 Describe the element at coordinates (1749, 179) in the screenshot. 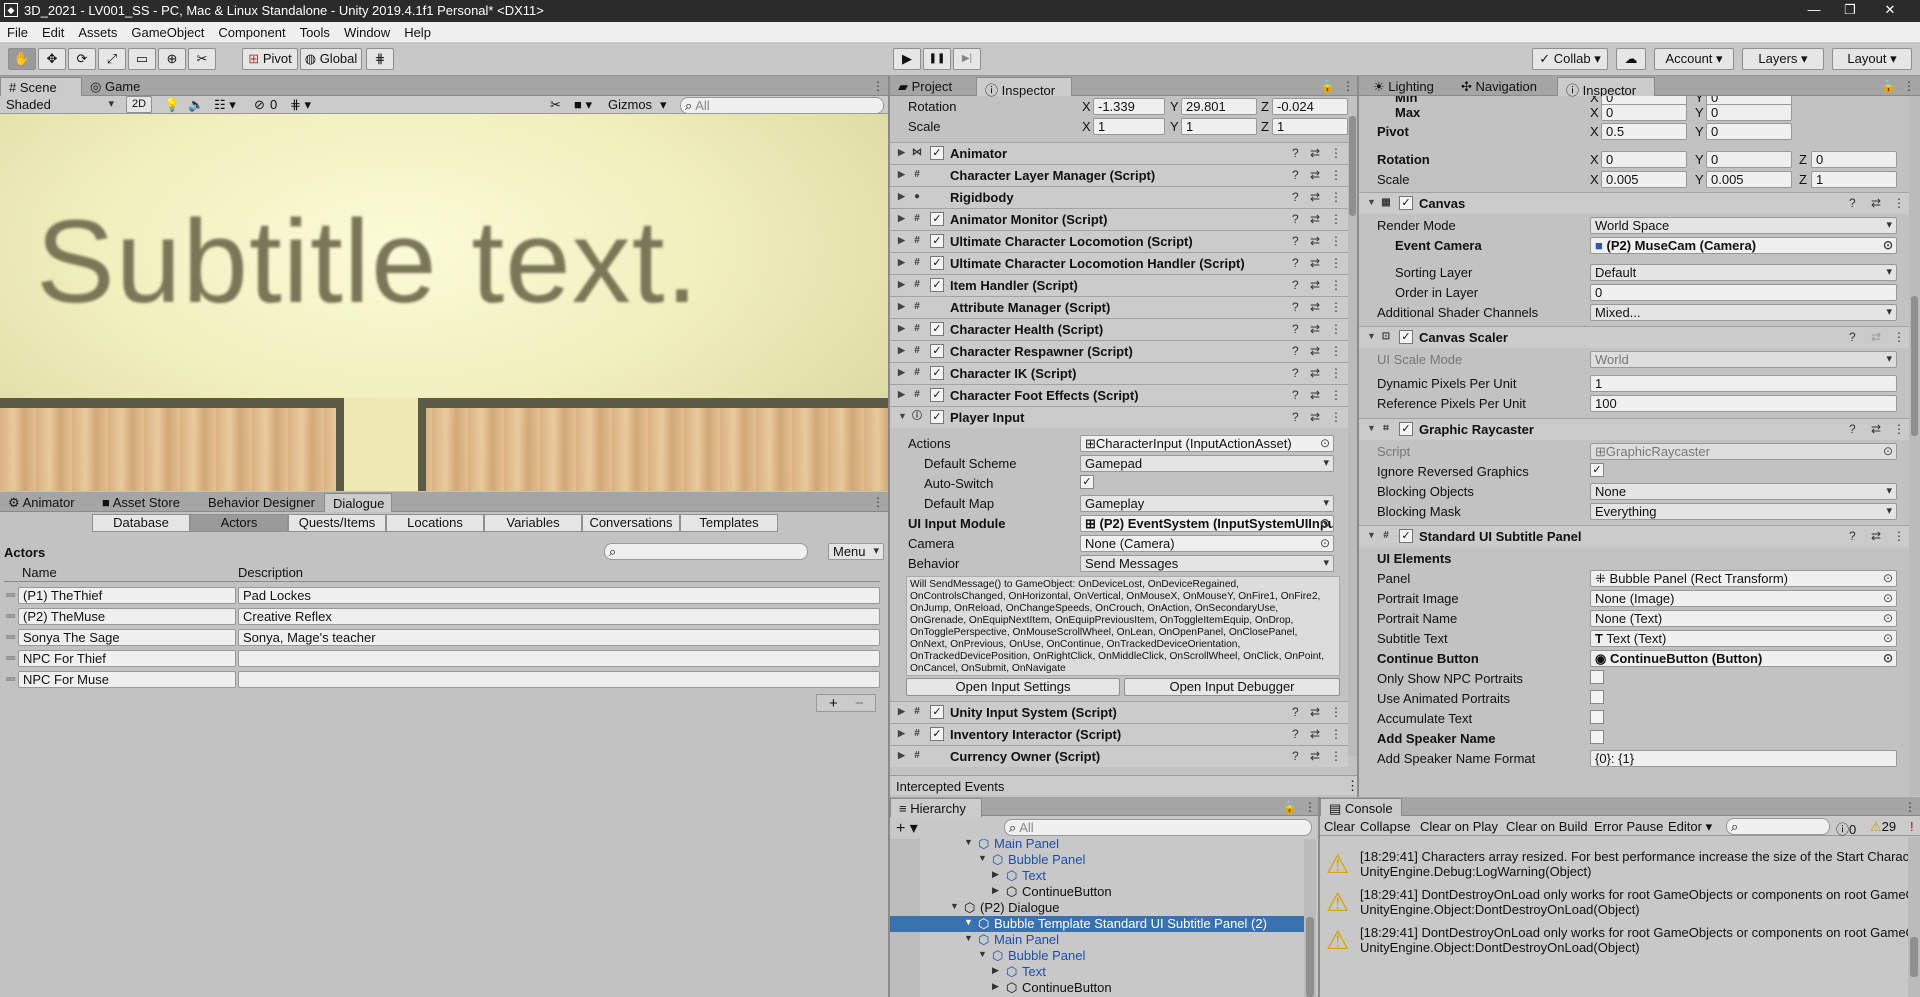

I see `scale2-y-field: 0.005` at that location.